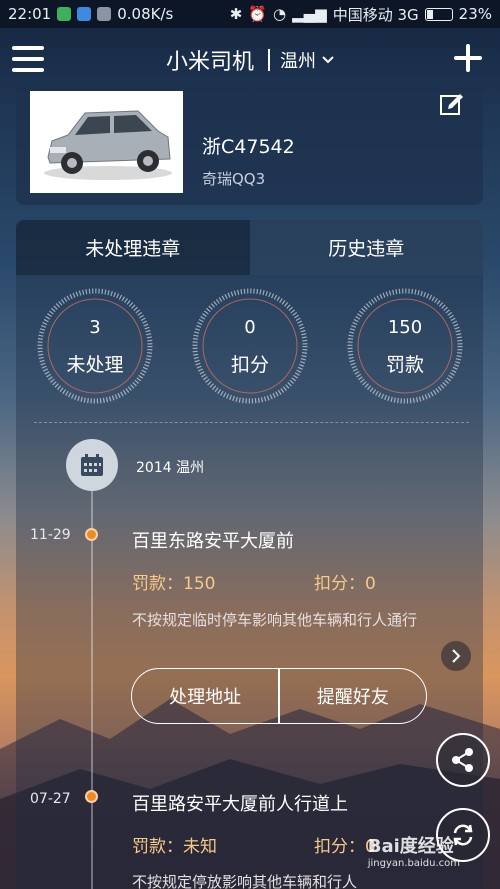  I want to click on city-selector: 温州, so click(307, 60).